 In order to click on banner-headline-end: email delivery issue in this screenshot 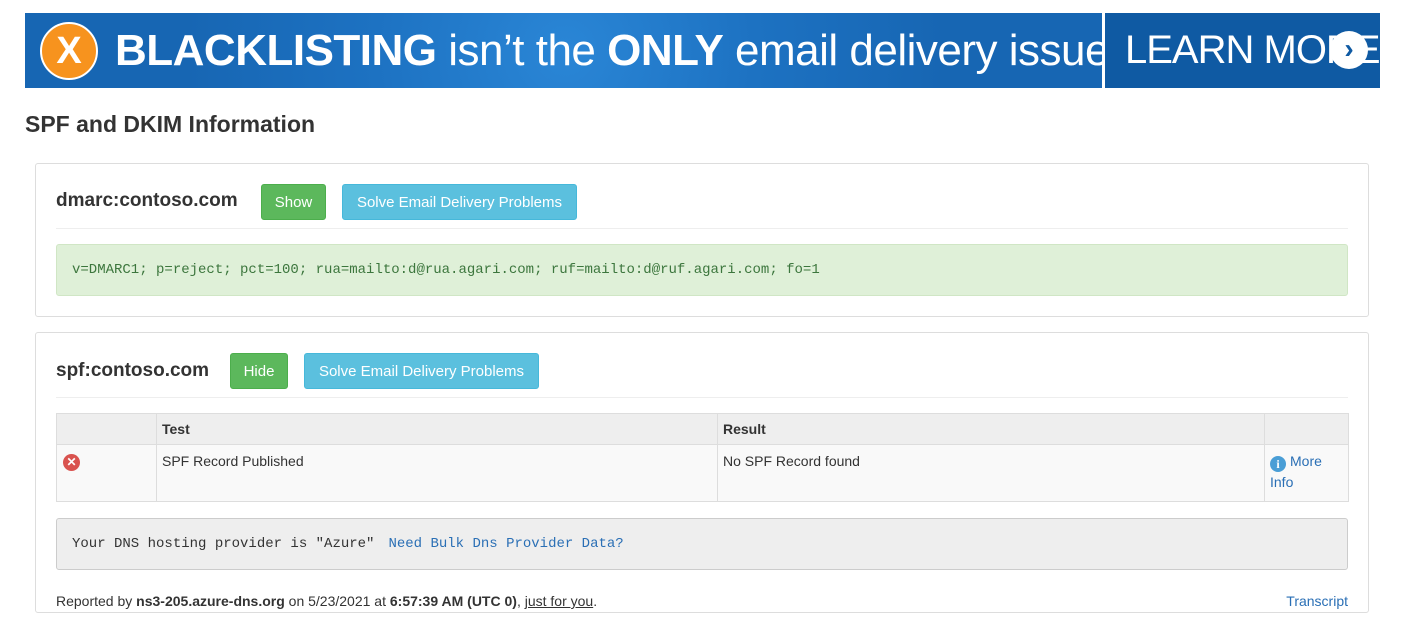, I will do `click(916, 50)`.